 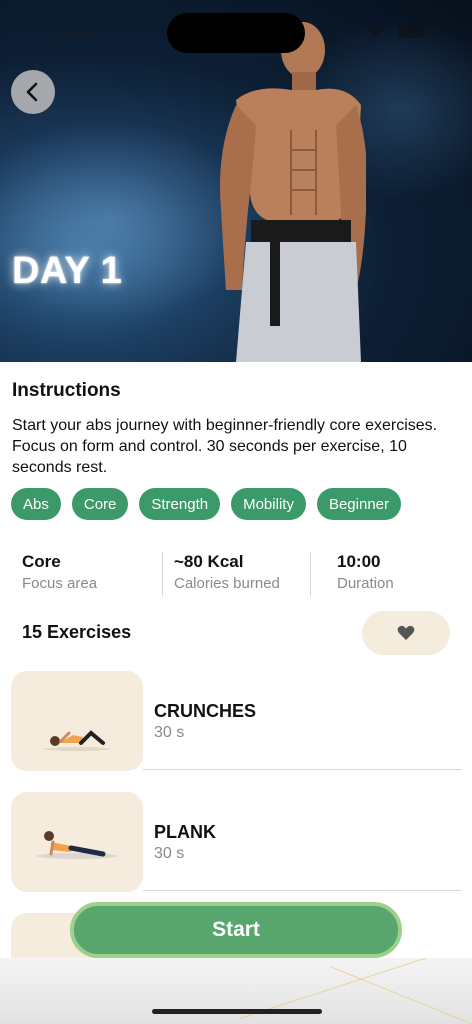 I want to click on wifi-icon, so click(x=376, y=31).